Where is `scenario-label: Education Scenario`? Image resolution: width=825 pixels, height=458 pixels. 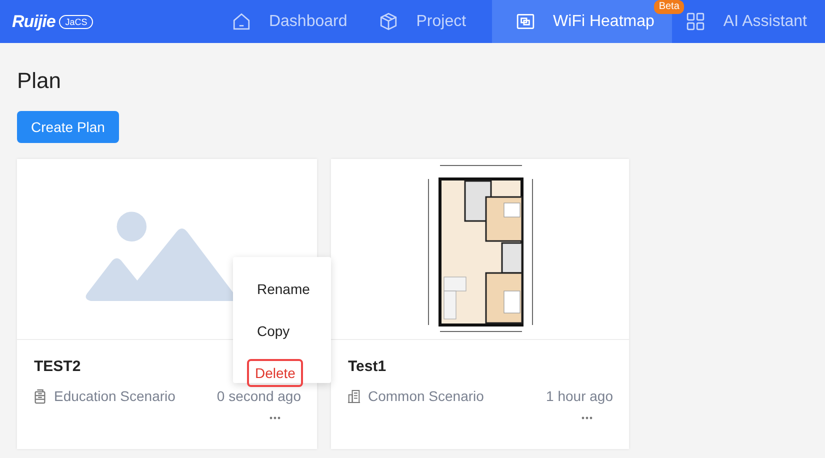
scenario-label: Education Scenario is located at coordinates (115, 396).